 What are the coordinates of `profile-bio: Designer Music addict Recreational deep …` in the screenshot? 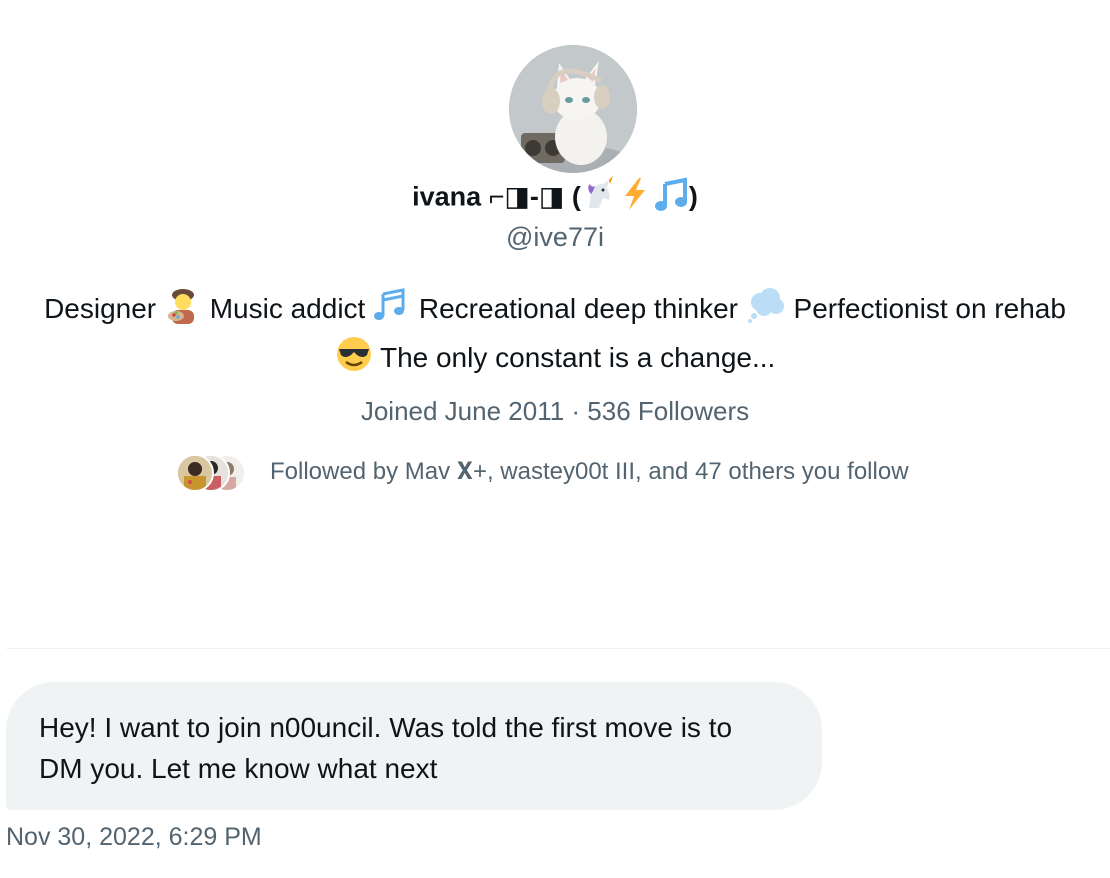 It's located at (555, 335).